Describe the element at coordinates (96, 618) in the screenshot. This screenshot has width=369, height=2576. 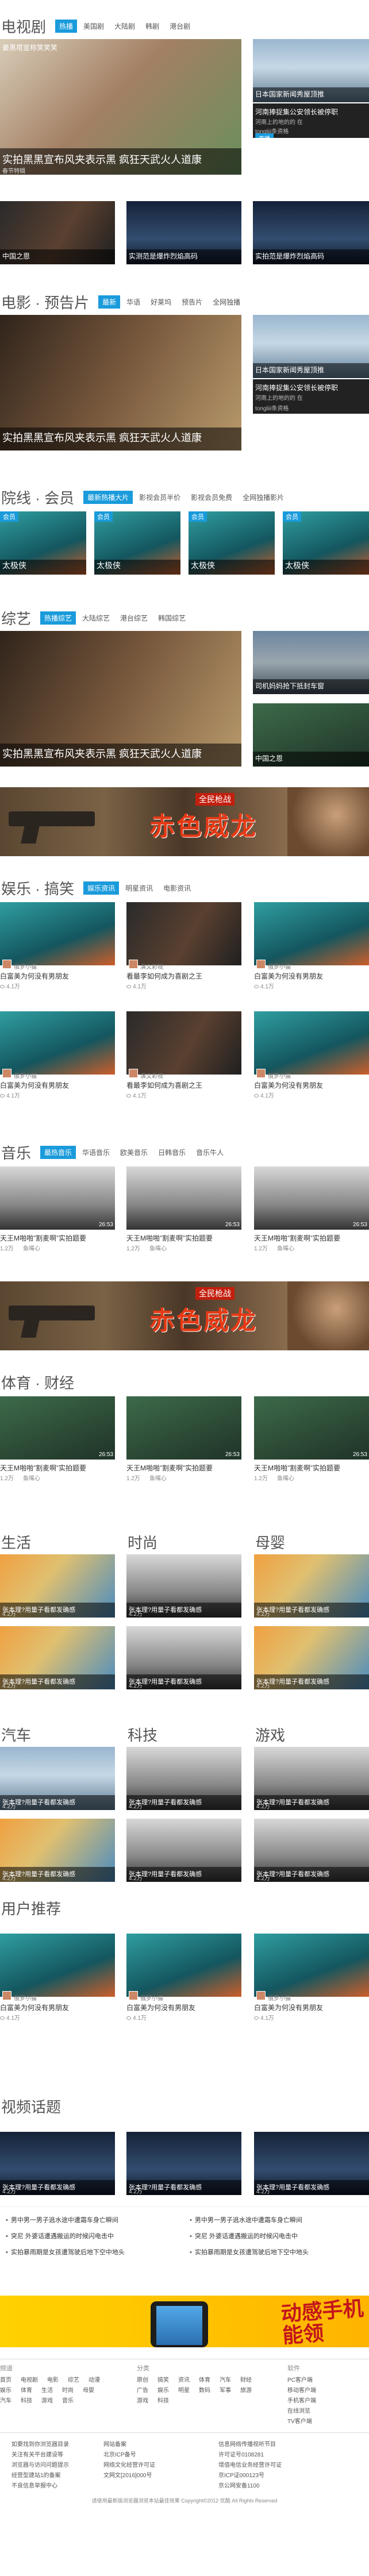
I see `tab-cn-variety: 大陆综艺` at that location.